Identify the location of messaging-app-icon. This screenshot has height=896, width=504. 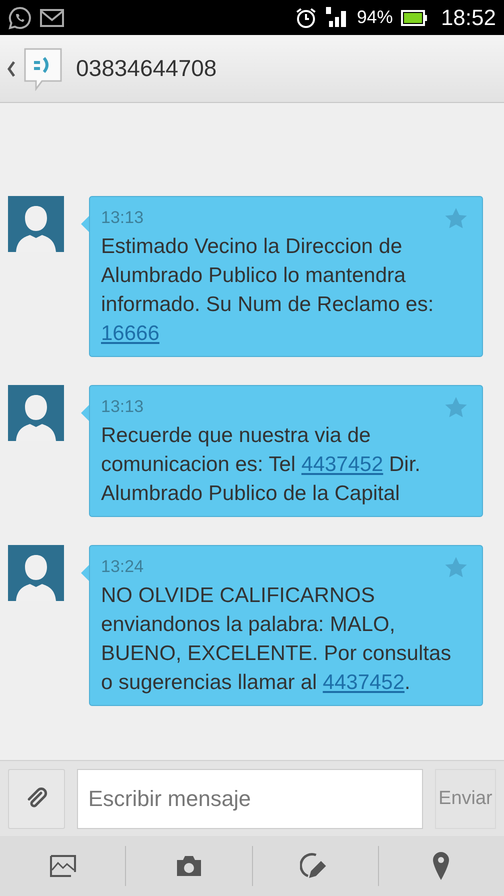
(43, 68).